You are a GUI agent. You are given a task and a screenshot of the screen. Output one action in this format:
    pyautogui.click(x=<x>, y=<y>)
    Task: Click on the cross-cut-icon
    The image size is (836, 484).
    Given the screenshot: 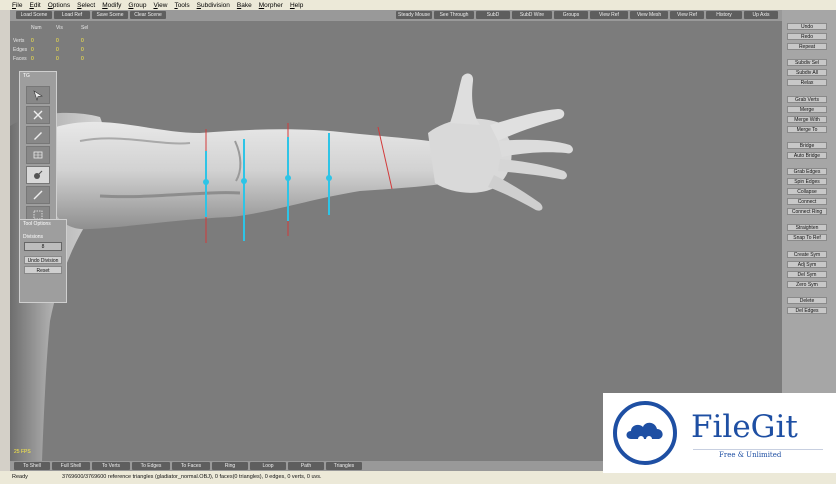 What is the action you would take?
    pyautogui.click(x=38, y=115)
    